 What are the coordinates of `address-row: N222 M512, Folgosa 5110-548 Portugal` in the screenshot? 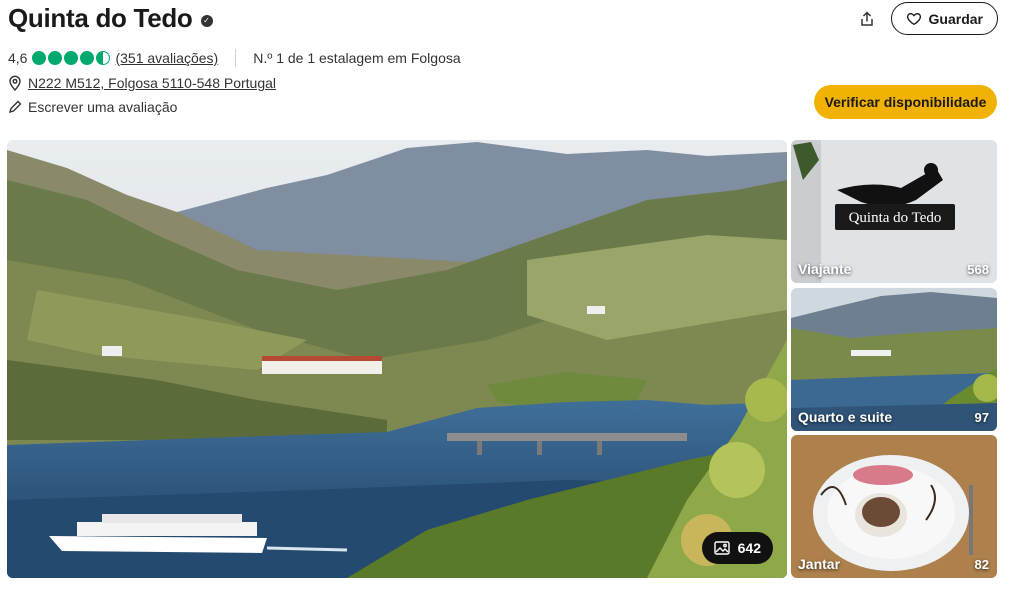 It's located at (142, 83).